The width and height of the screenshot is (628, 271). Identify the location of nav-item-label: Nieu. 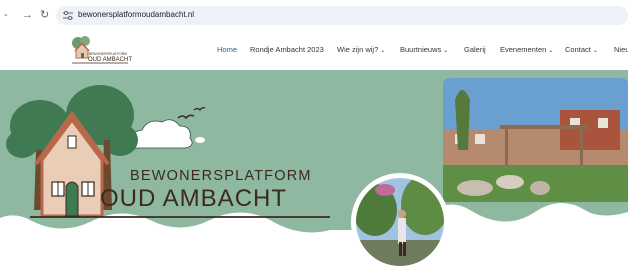
(621, 49).